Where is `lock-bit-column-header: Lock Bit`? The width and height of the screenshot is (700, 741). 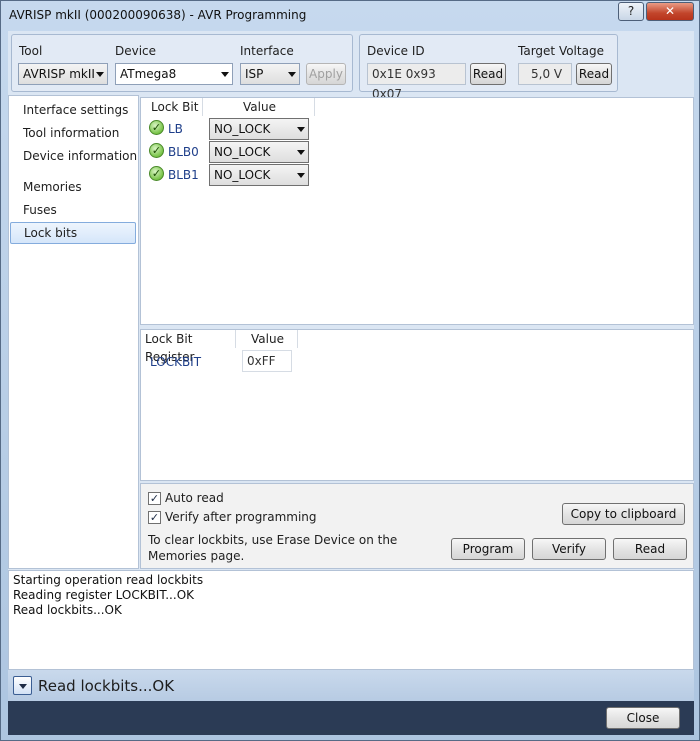 lock-bit-column-header: Lock Bit is located at coordinates (172, 107).